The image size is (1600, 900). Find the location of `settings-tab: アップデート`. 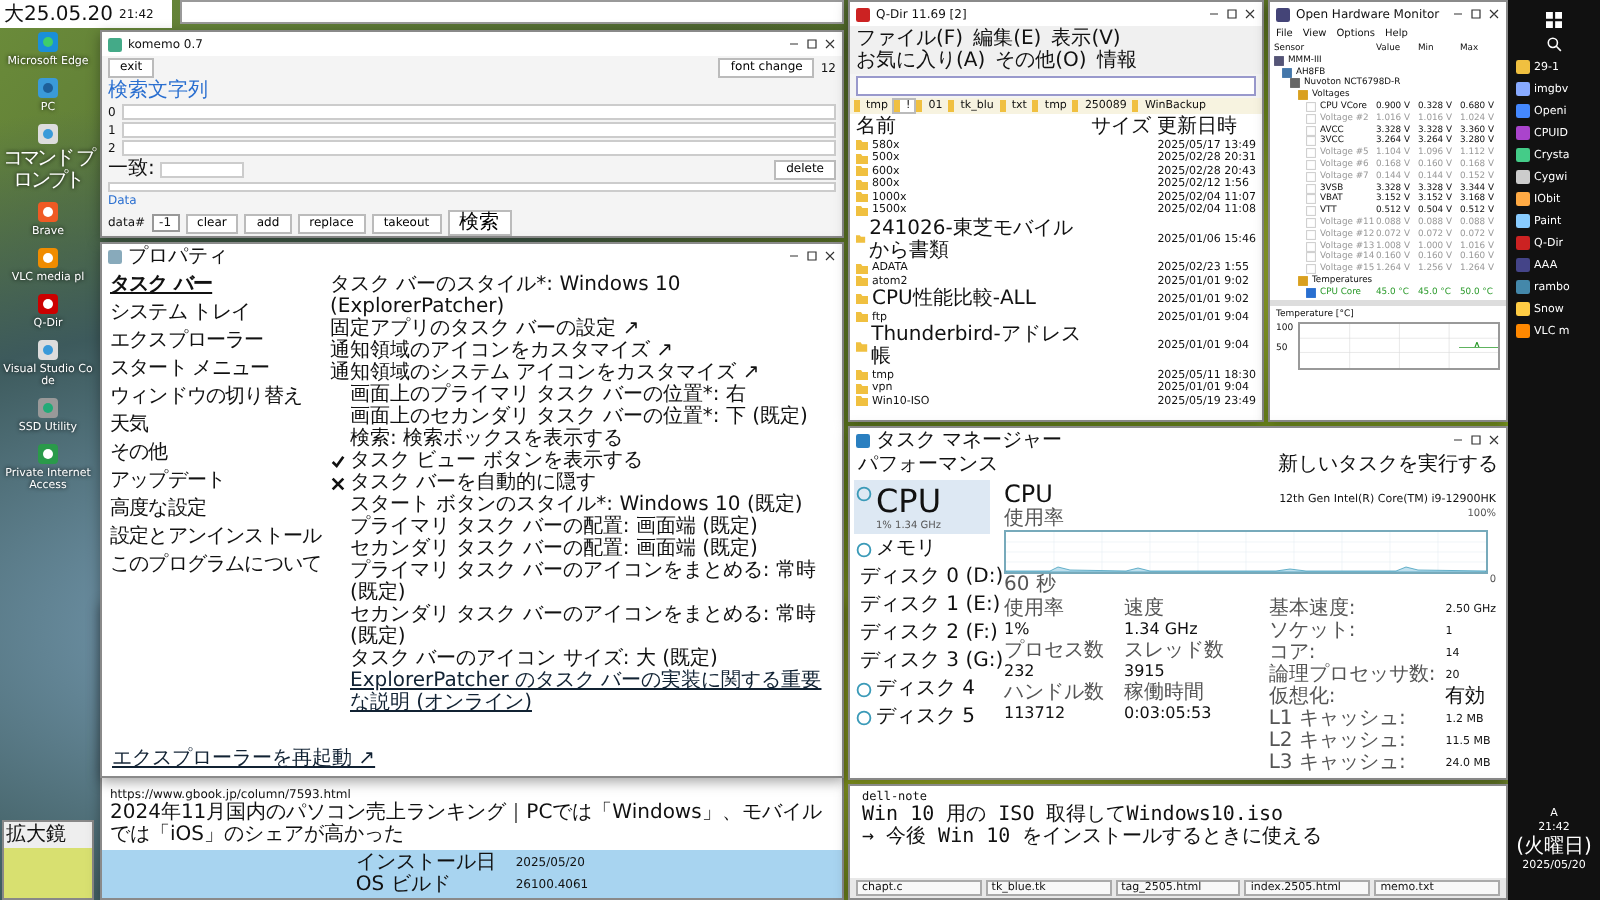

settings-tab: アップデート is located at coordinates (168, 481).